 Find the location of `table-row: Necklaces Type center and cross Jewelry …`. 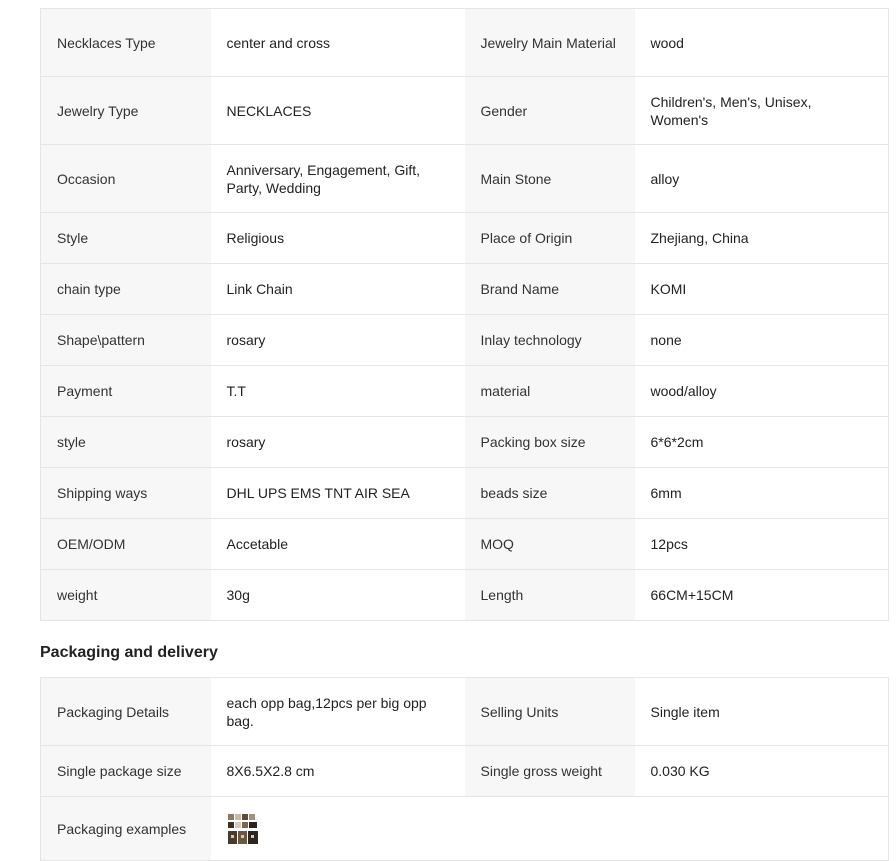

table-row: Necklaces Type center and cross Jewelry … is located at coordinates (464, 42).